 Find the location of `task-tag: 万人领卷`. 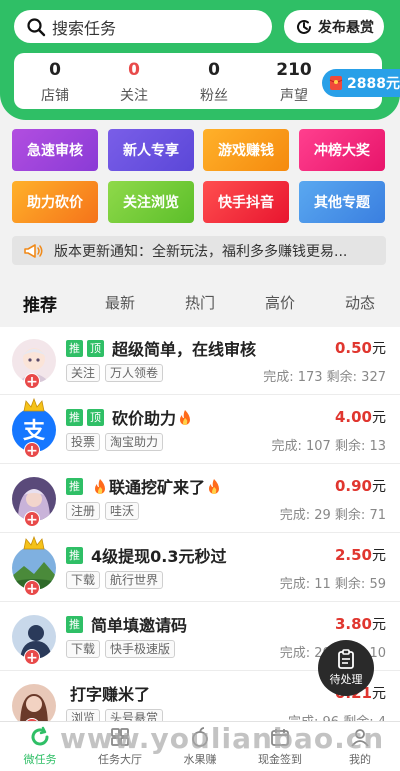

task-tag: 万人领卷 is located at coordinates (134, 373).